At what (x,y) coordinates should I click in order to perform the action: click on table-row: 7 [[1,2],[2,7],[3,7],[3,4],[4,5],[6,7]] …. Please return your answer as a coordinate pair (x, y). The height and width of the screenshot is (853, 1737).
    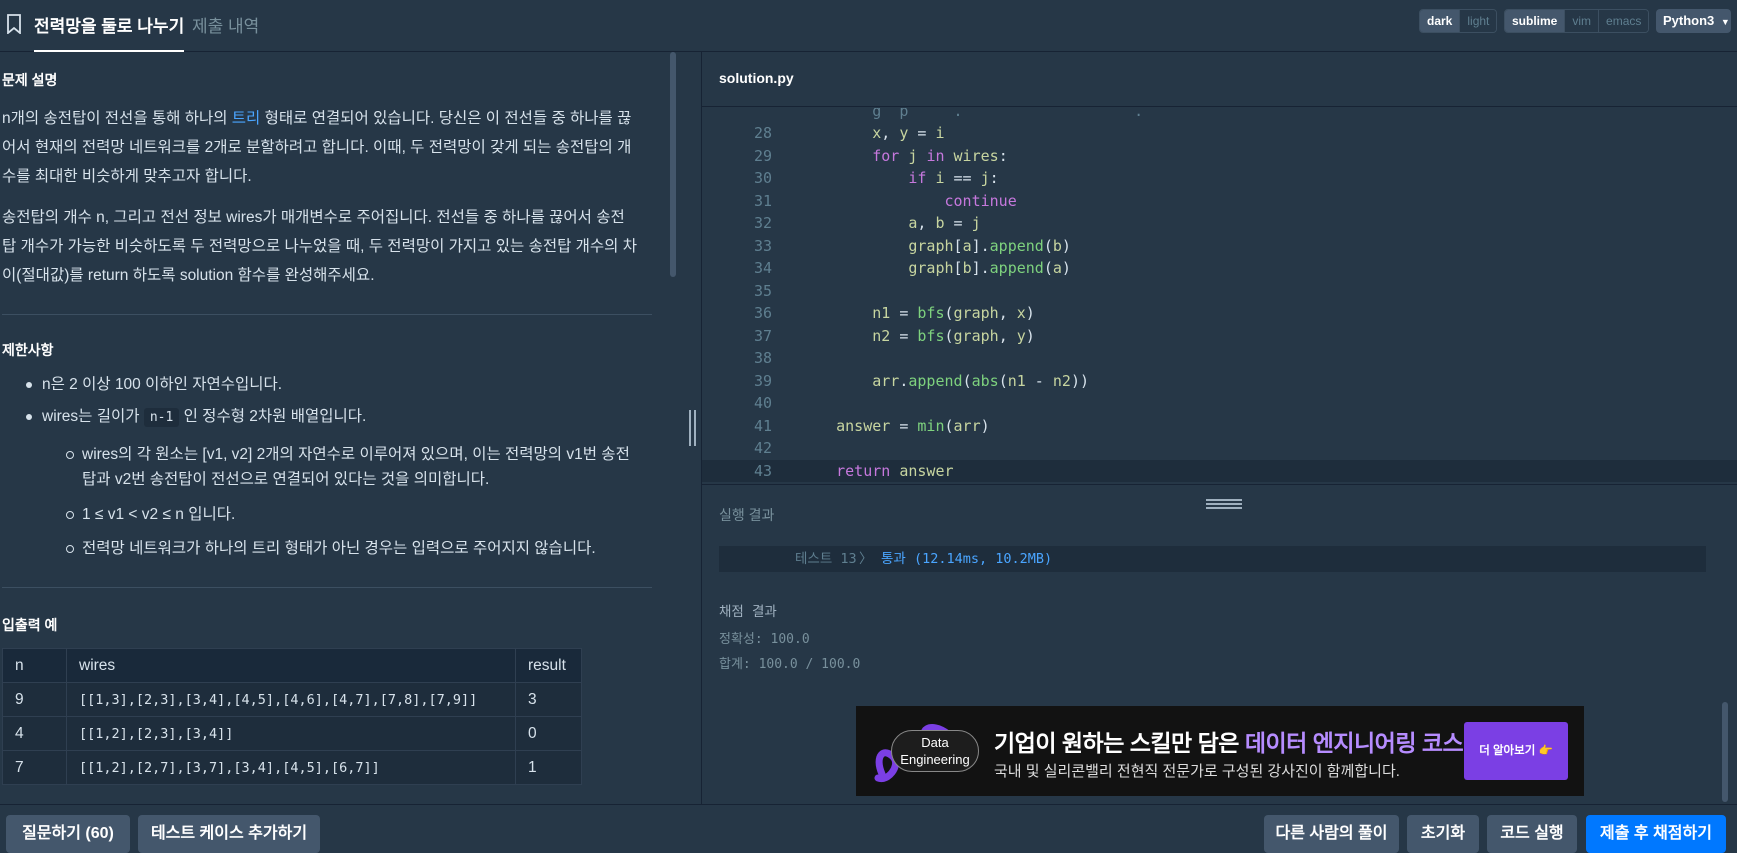
    Looking at the image, I should click on (292, 767).